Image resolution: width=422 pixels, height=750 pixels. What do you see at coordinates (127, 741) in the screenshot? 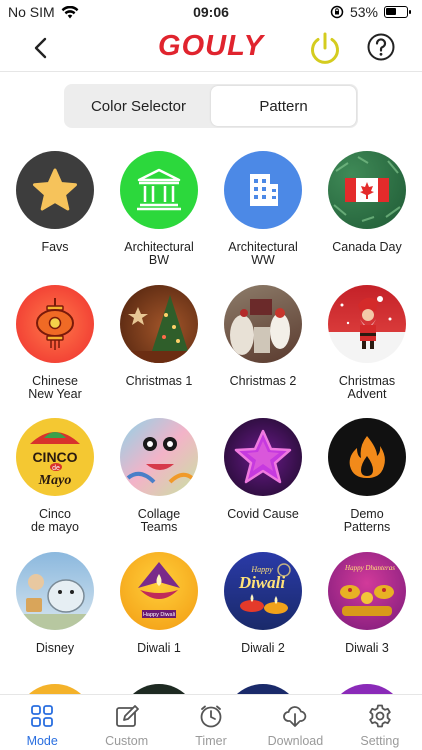
I see `tab-label: Custom` at bounding box center [127, 741].